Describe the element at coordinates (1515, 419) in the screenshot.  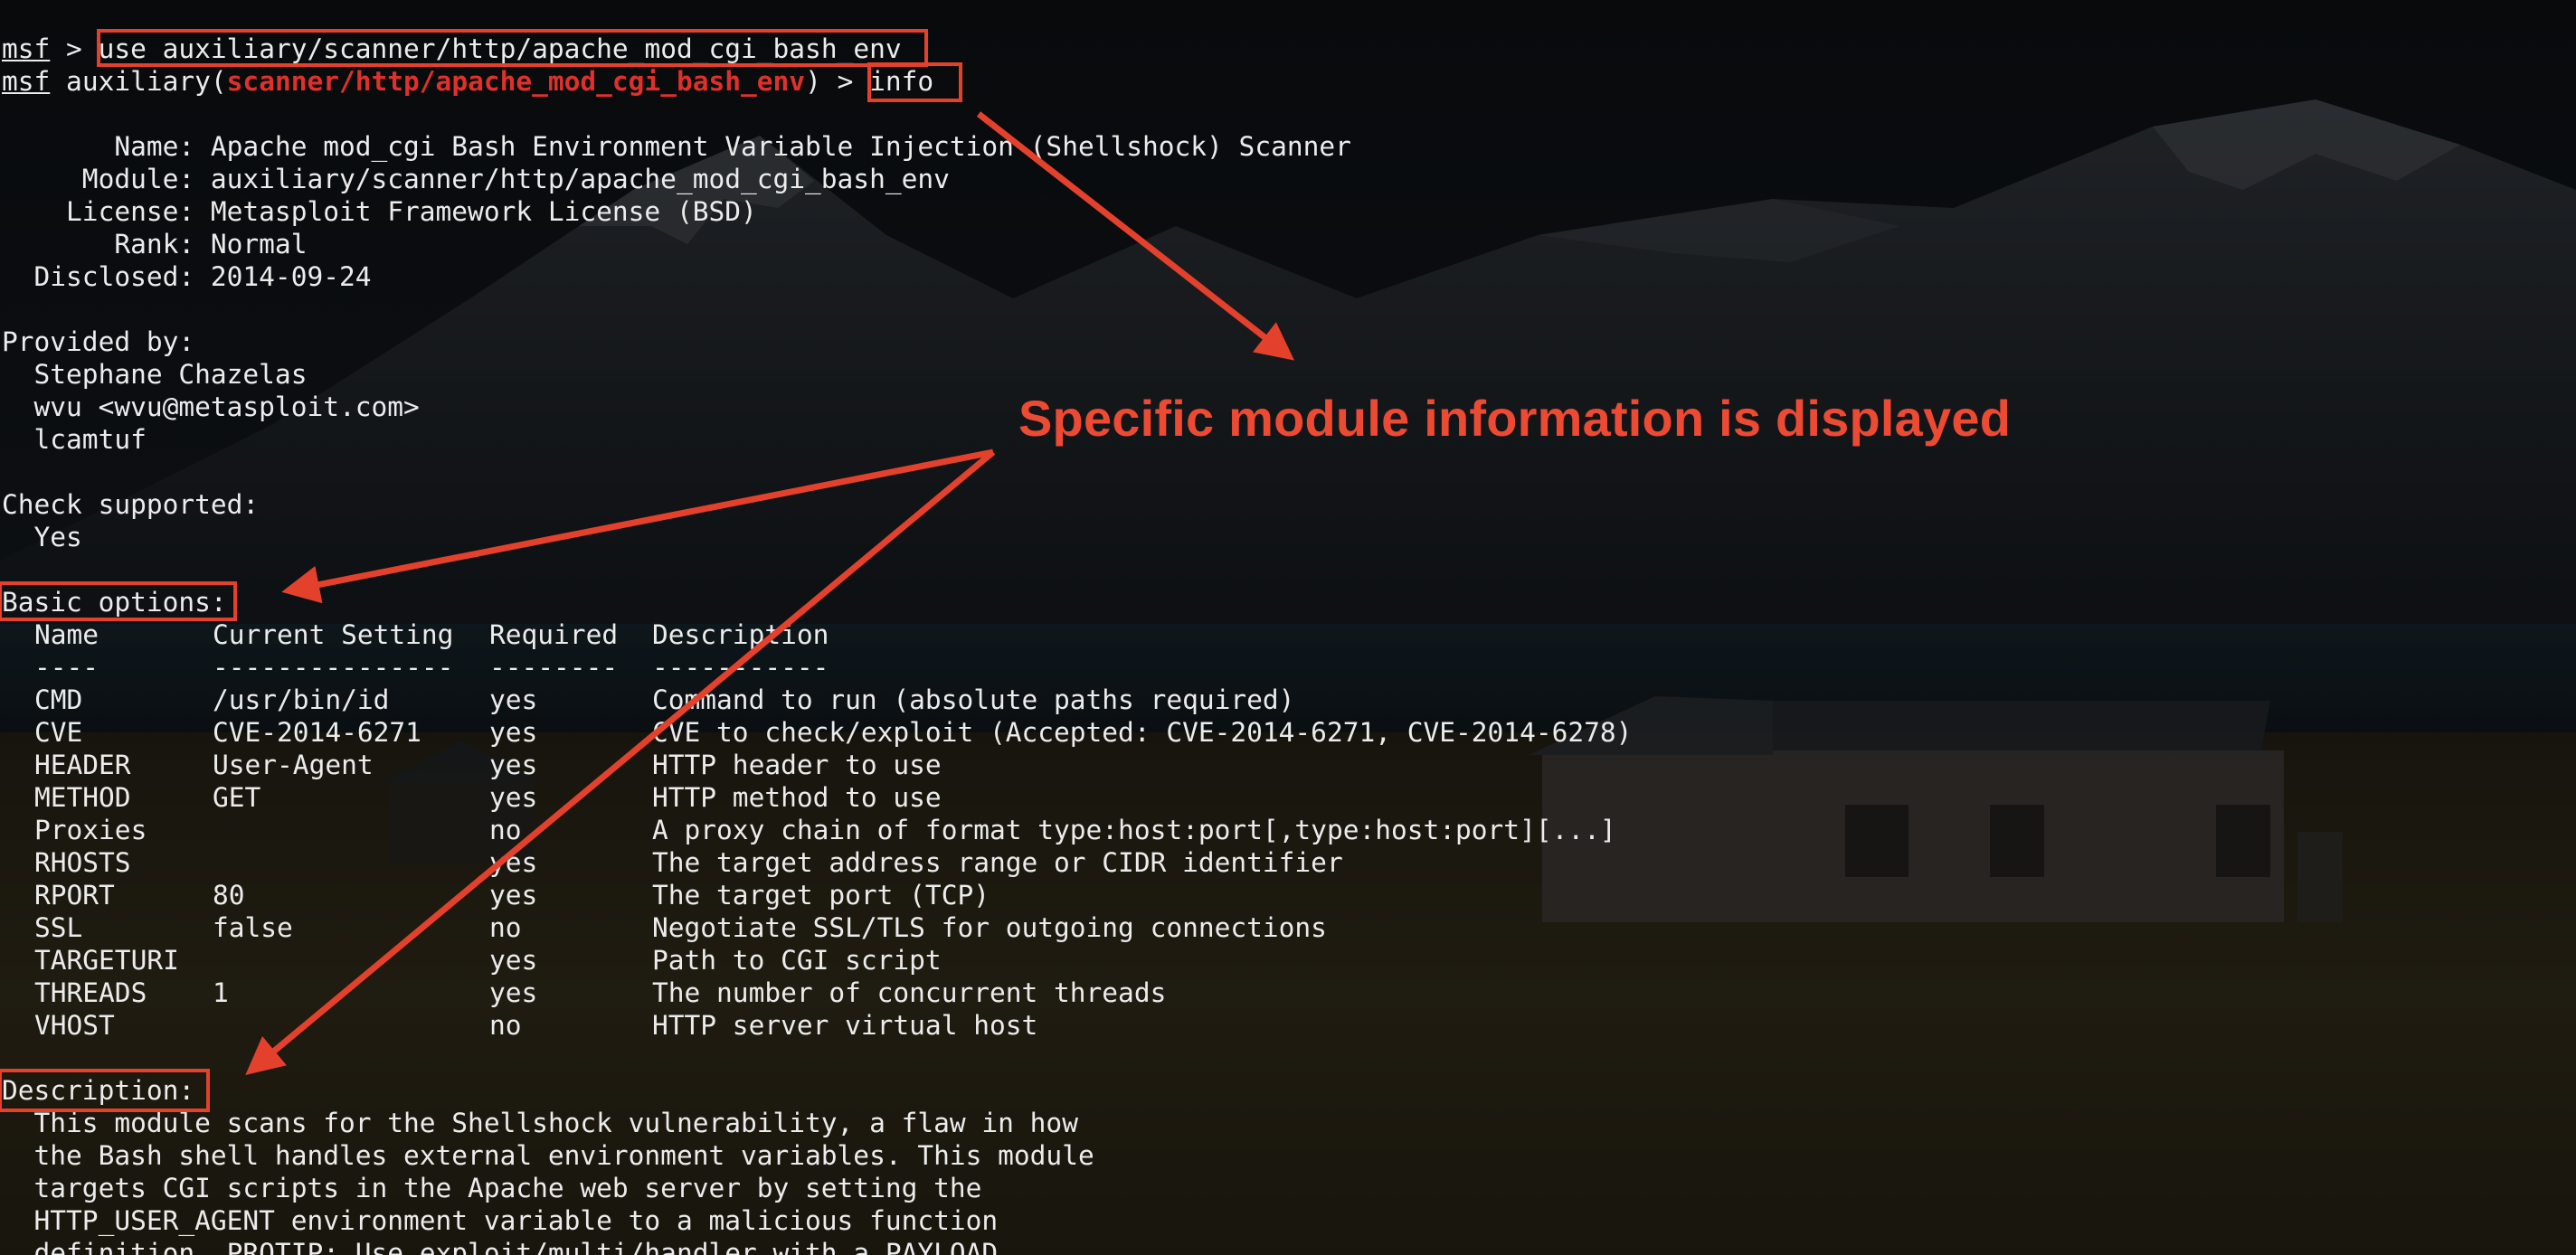
I see `annotation-label: Specific module information is displayed` at that location.